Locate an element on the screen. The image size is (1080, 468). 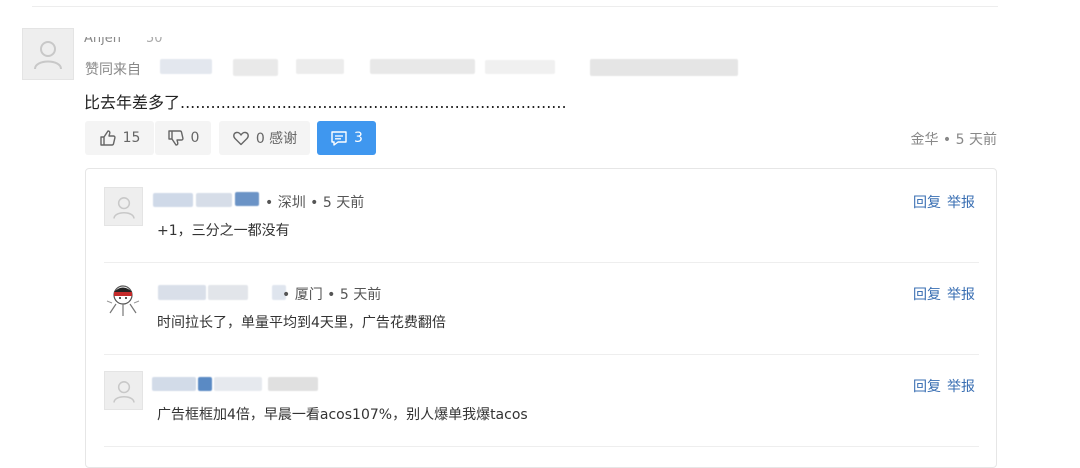
reply-body: +1，三分之一都没有 is located at coordinates (223, 231).